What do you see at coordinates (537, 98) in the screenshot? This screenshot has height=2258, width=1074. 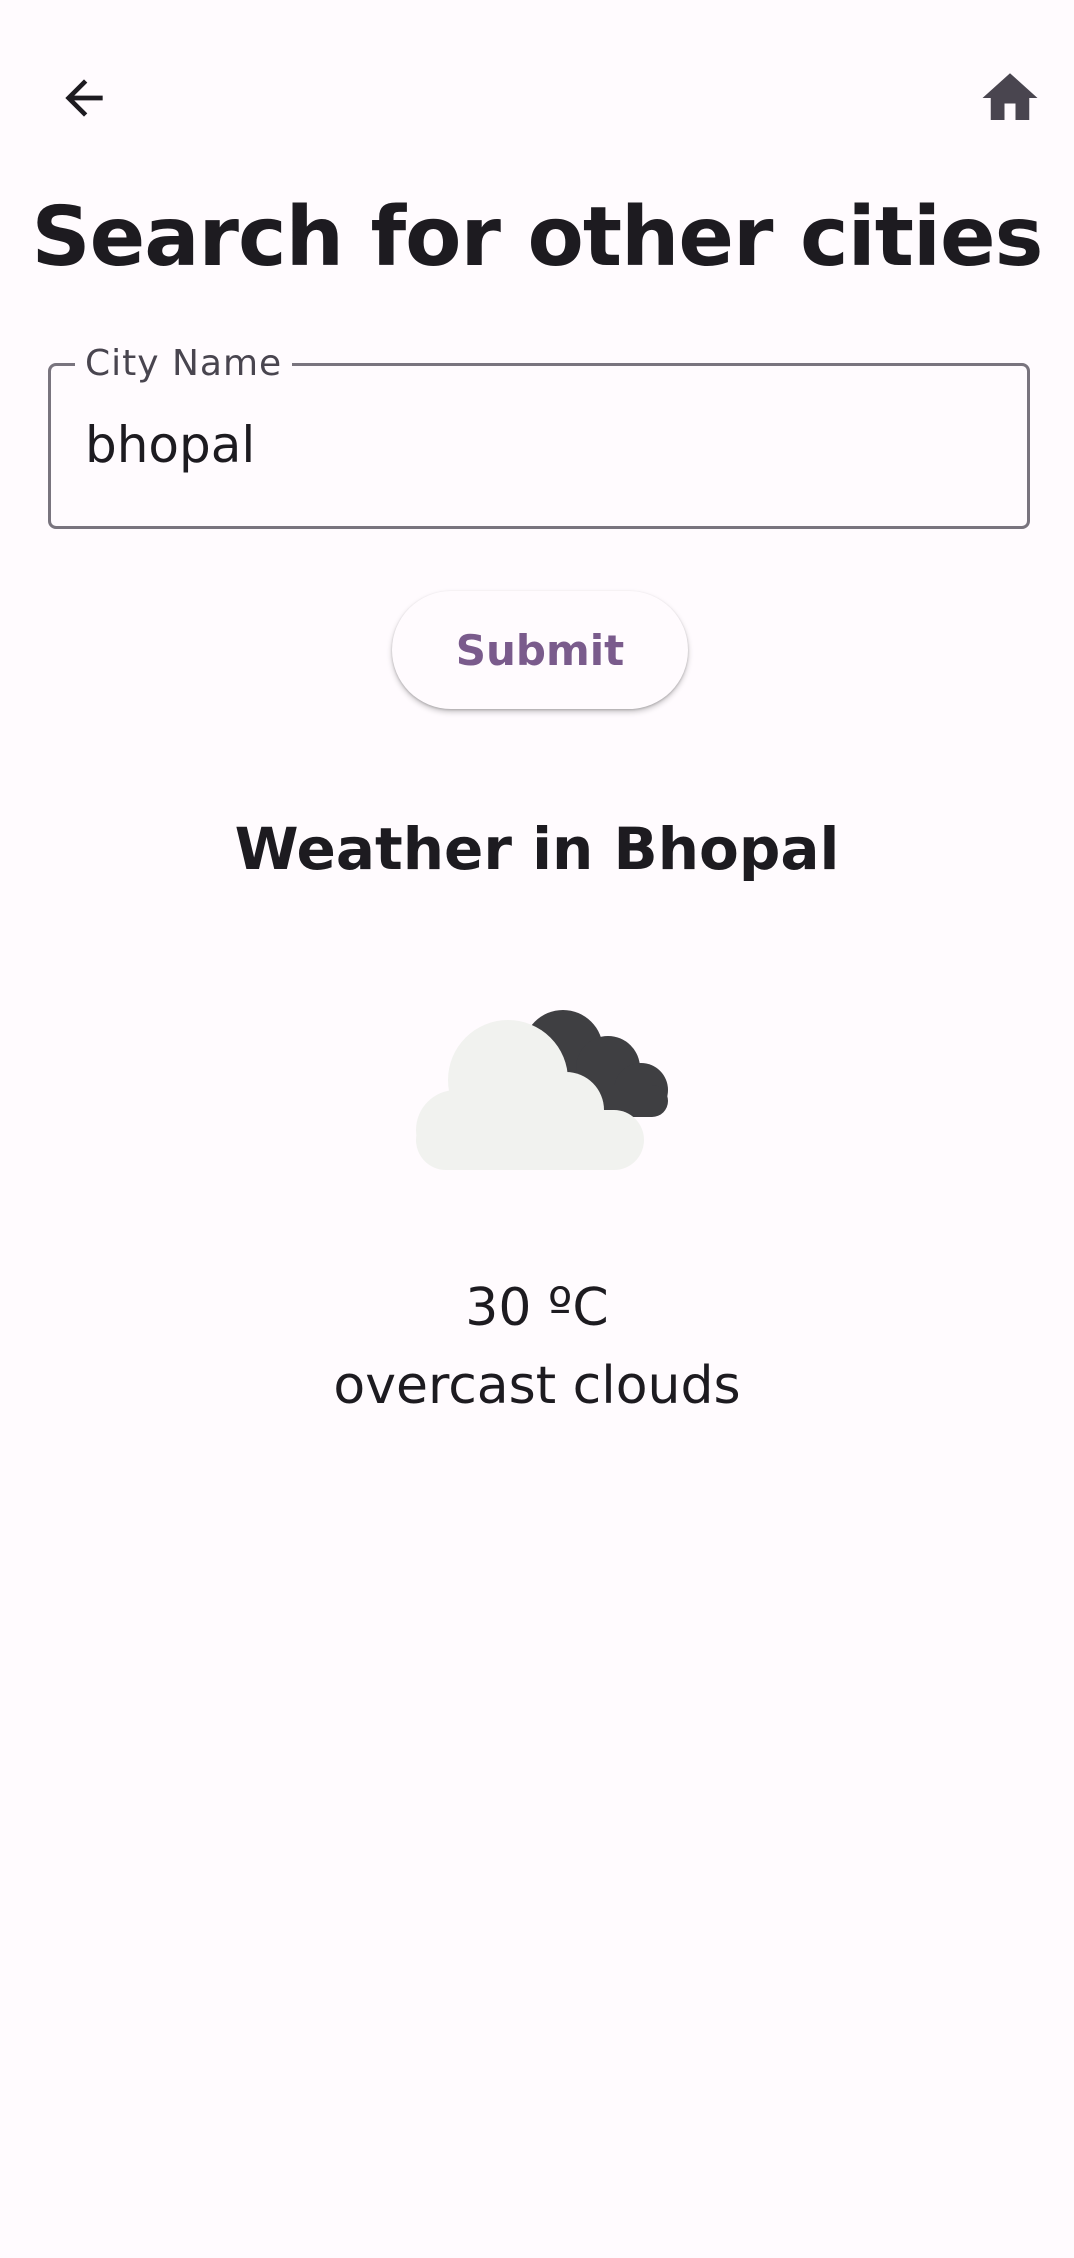 I see `app-bar` at bounding box center [537, 98].